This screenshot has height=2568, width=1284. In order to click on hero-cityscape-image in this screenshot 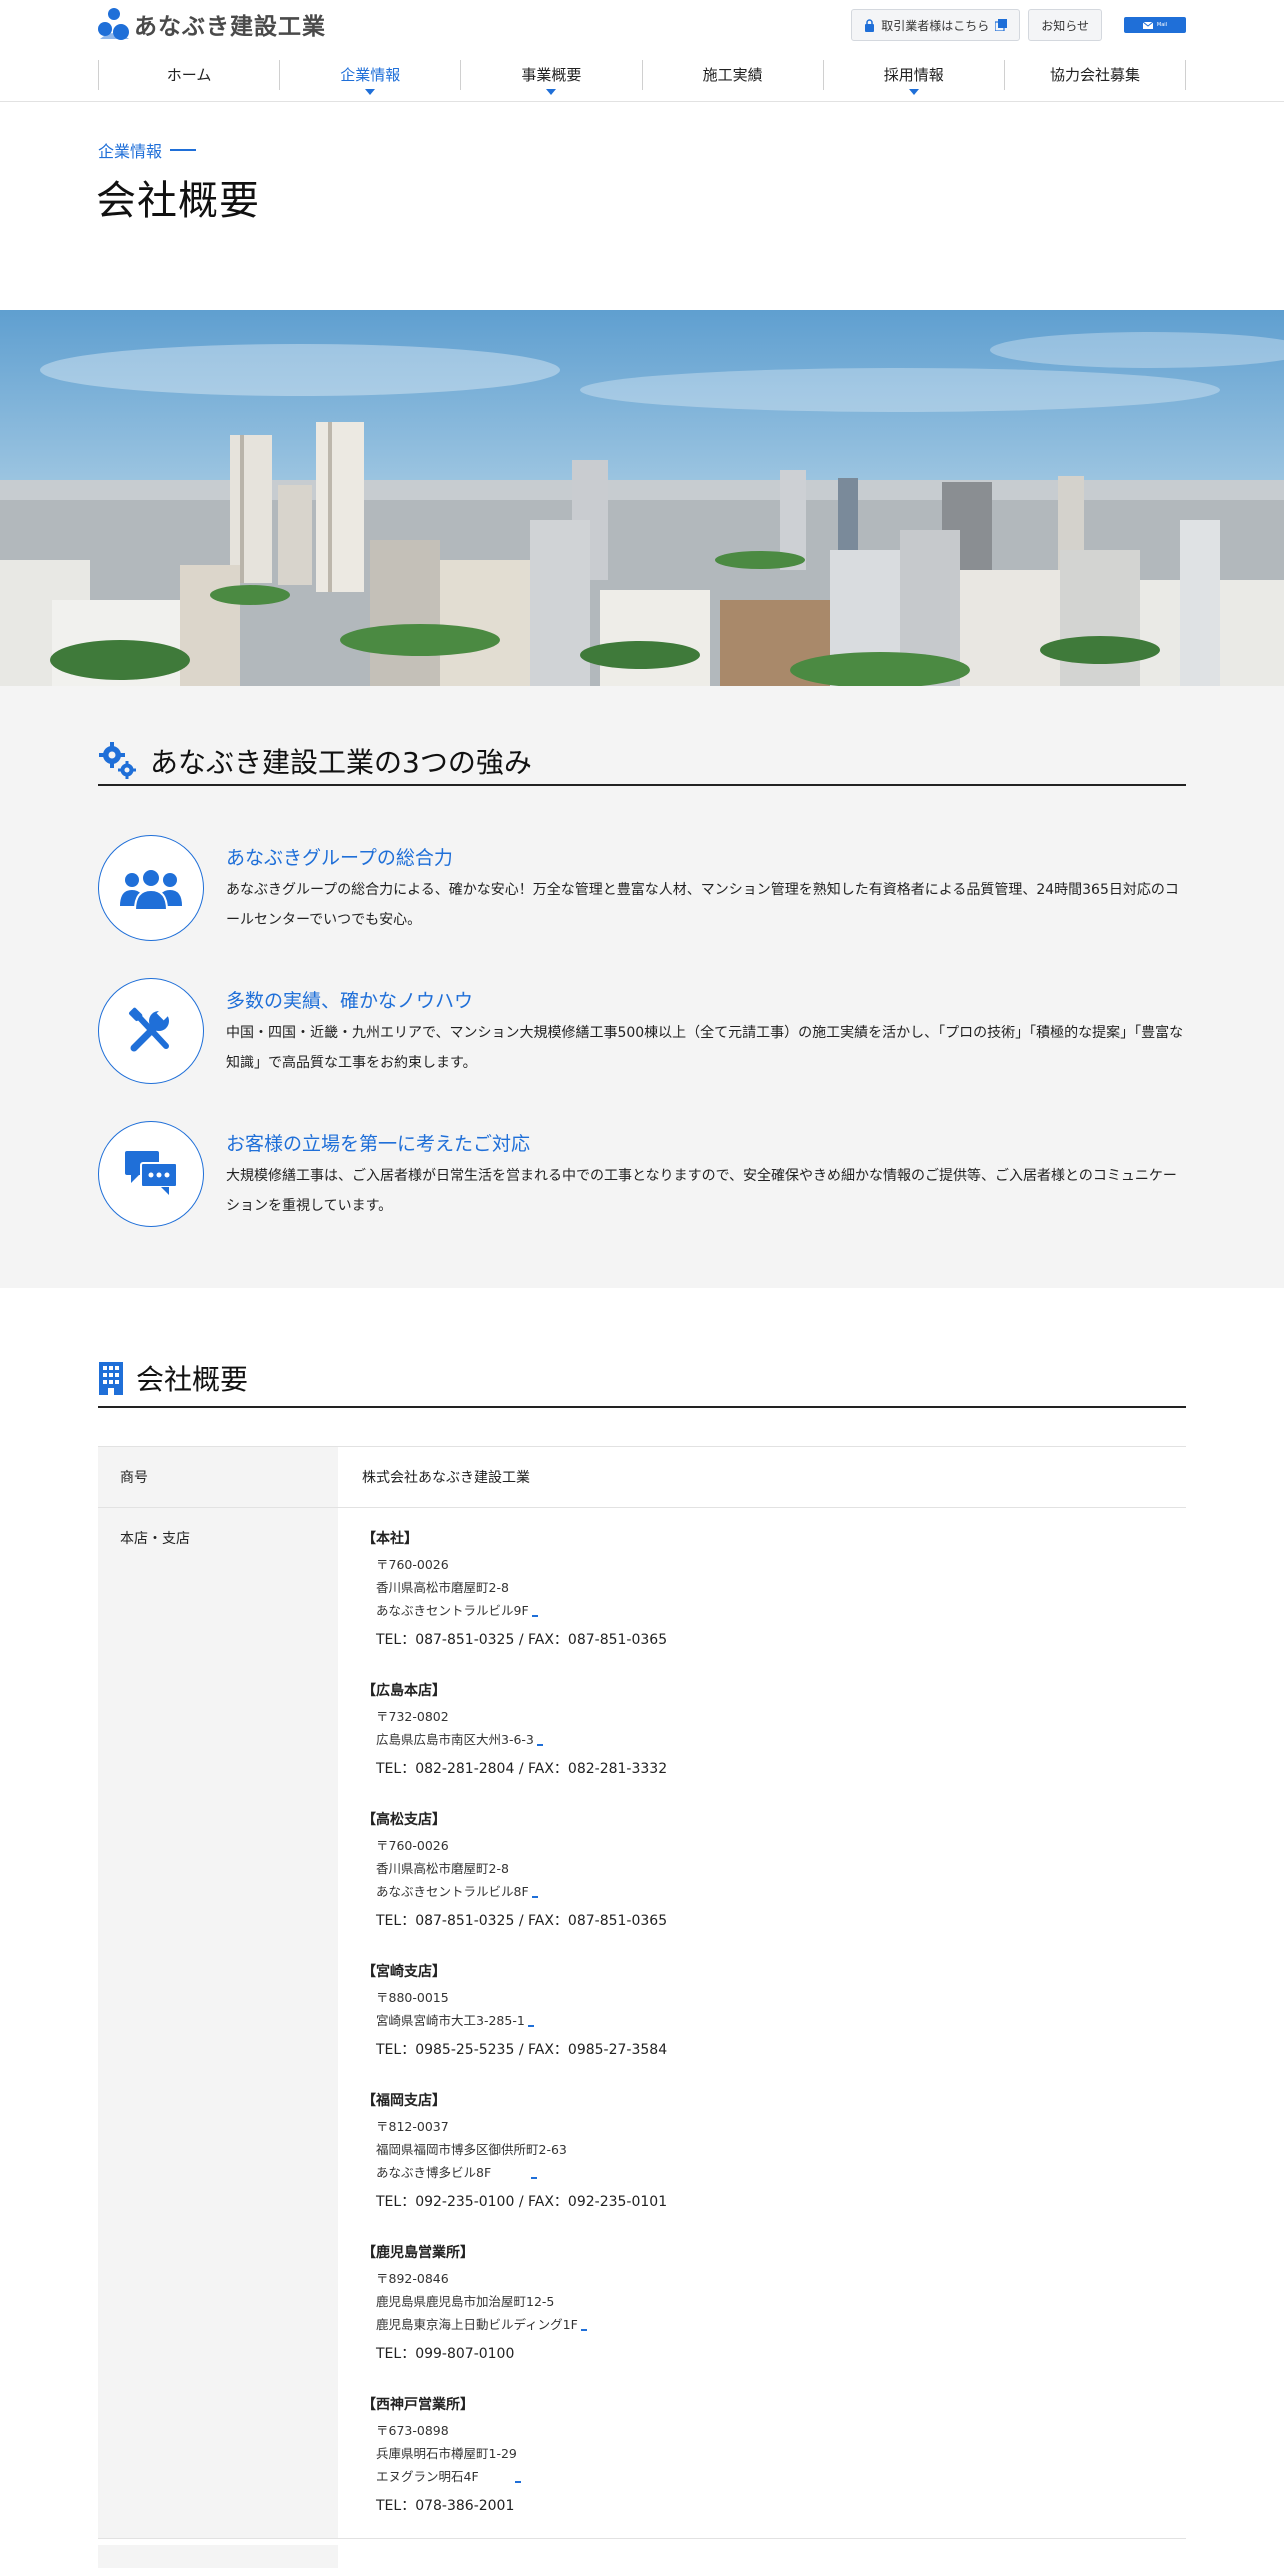, I will do `click(642, 498)`.